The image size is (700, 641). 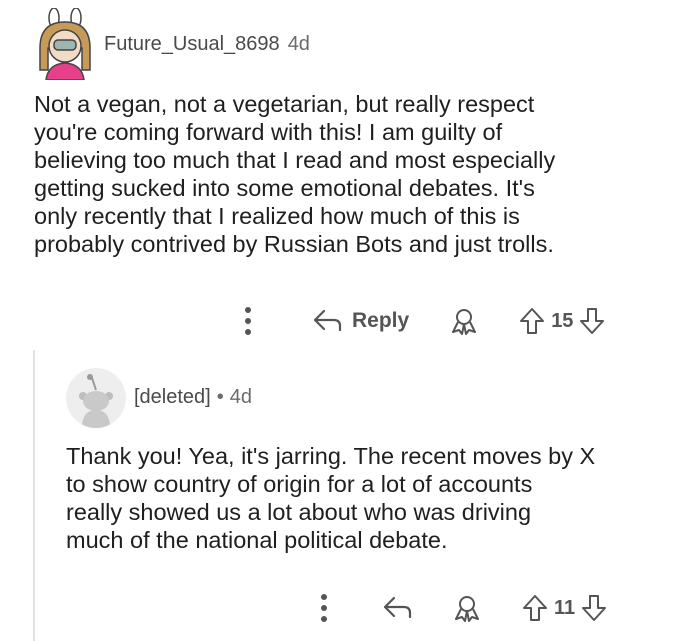 What do you see at coordinates (380, 321) in the screenshot?
I see `reply-label: Reply` at bounding box center [380, 321].